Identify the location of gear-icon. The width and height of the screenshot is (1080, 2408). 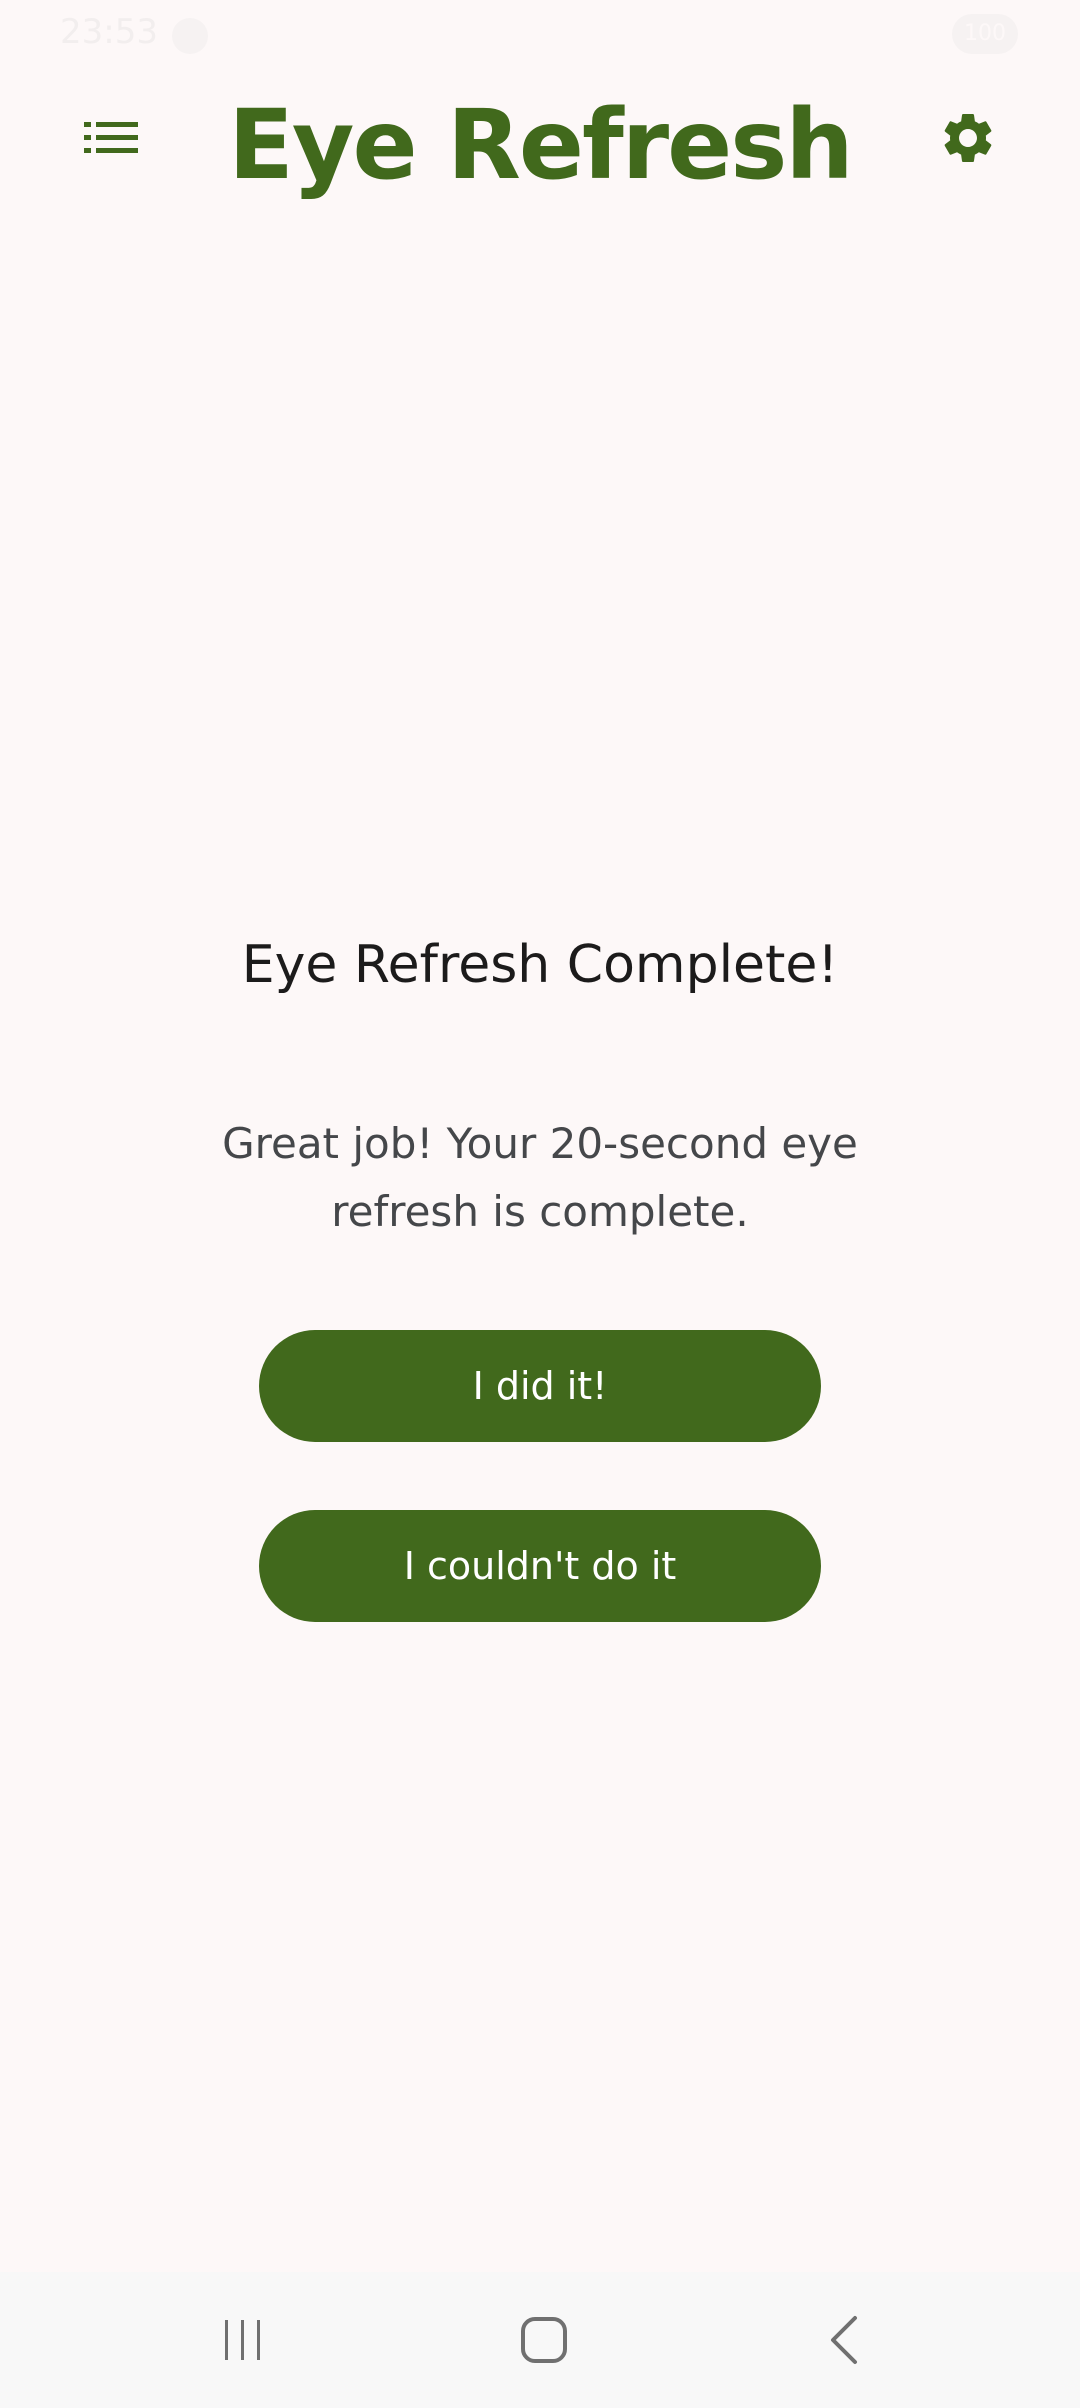
(968, 137).